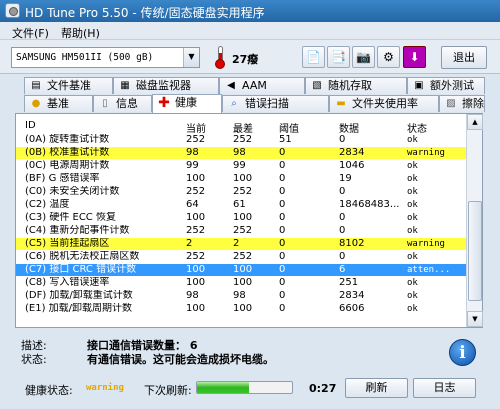  I want to click on cell-id: (BF) G 感错误率, so click(62, 178).